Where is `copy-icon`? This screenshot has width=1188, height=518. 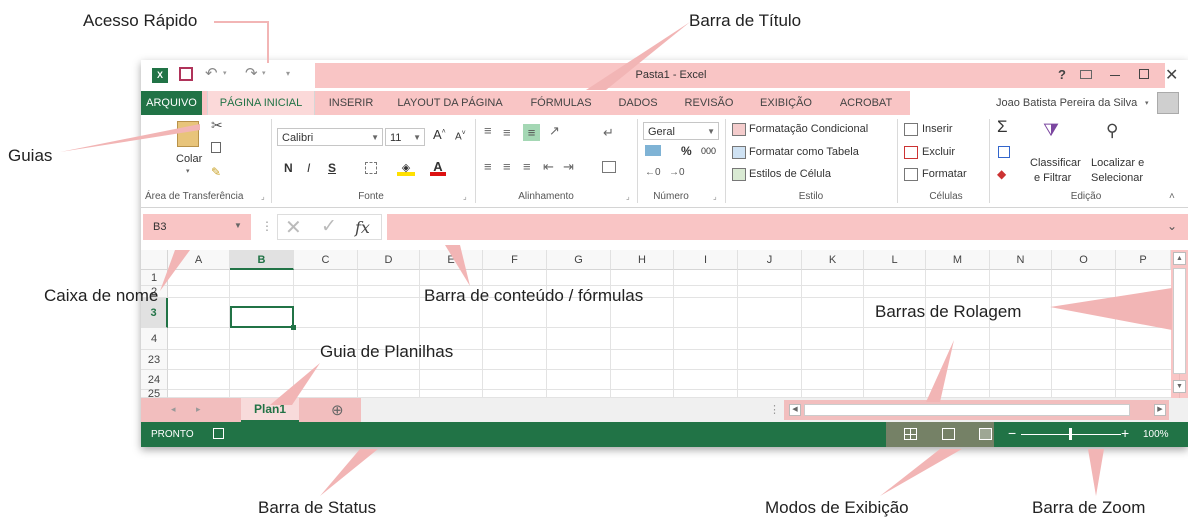 copy-icon is located at coordinates (216, 147).